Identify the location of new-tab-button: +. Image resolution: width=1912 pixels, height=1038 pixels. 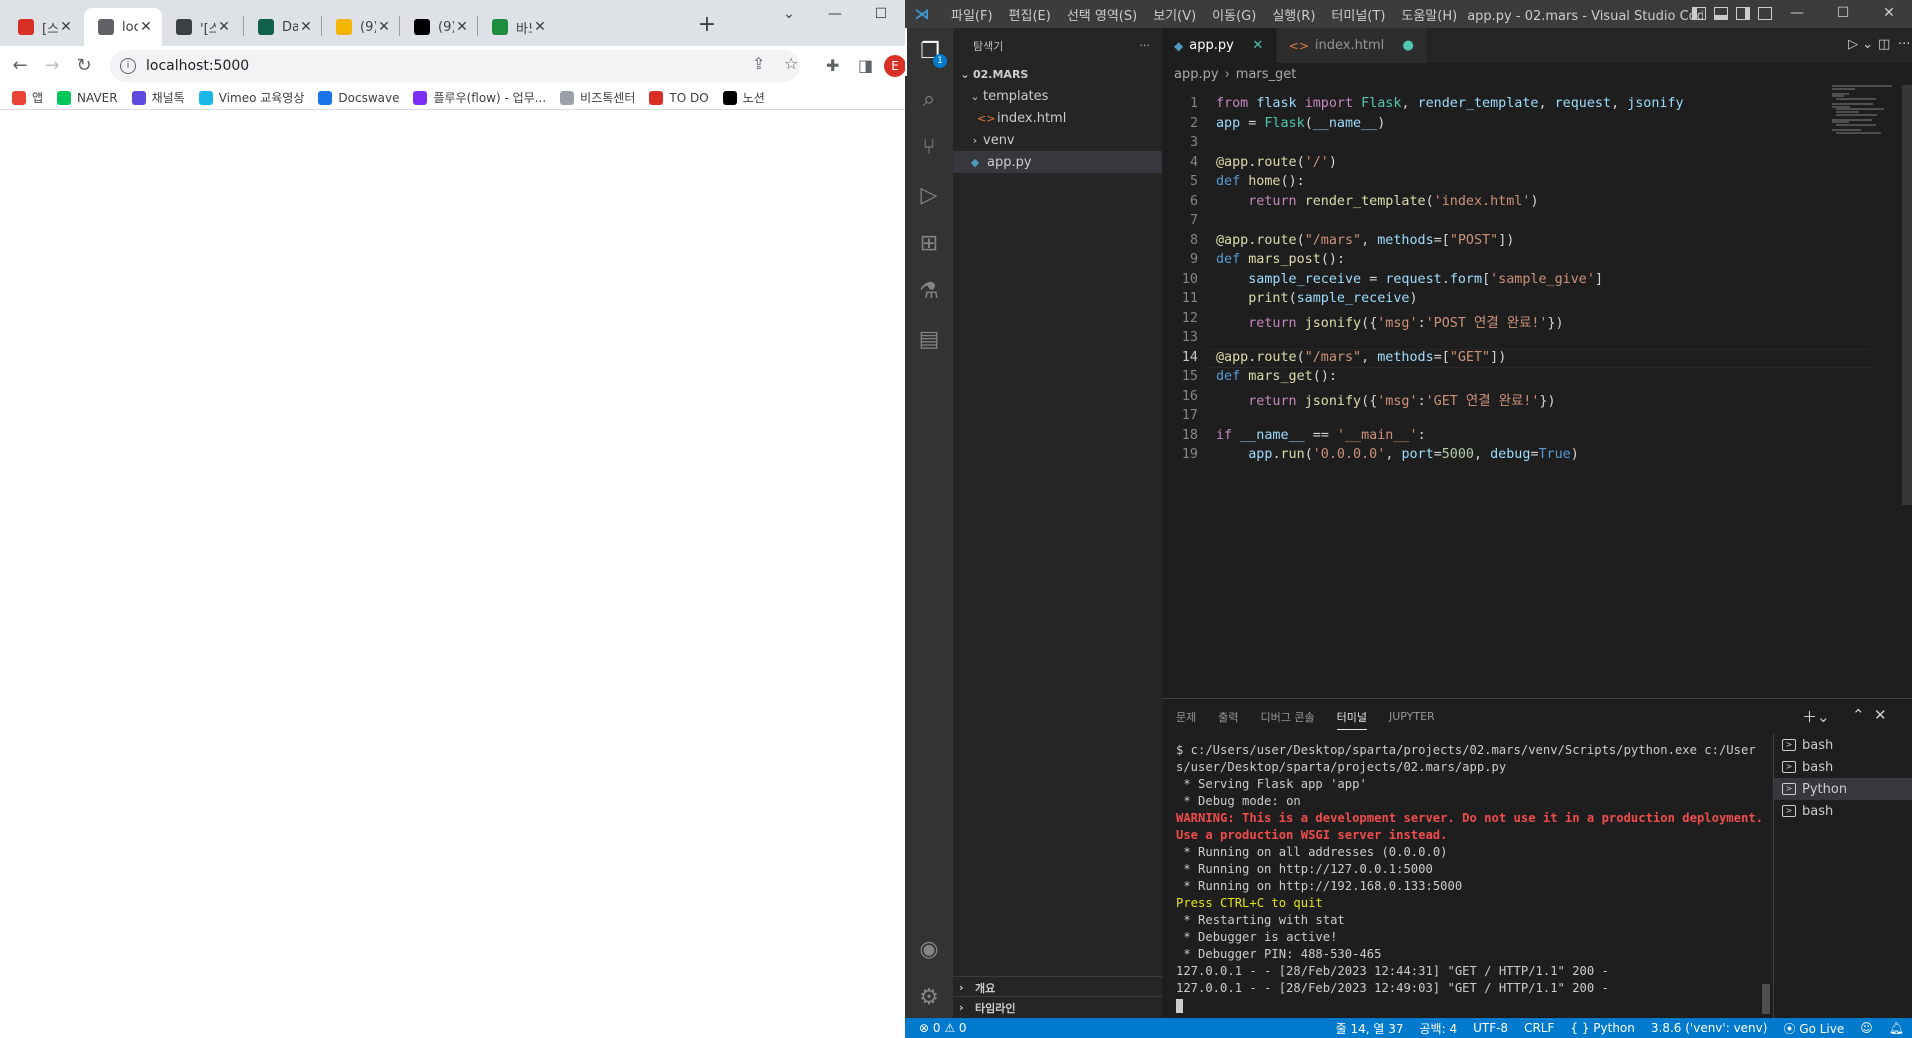
(707, 26).